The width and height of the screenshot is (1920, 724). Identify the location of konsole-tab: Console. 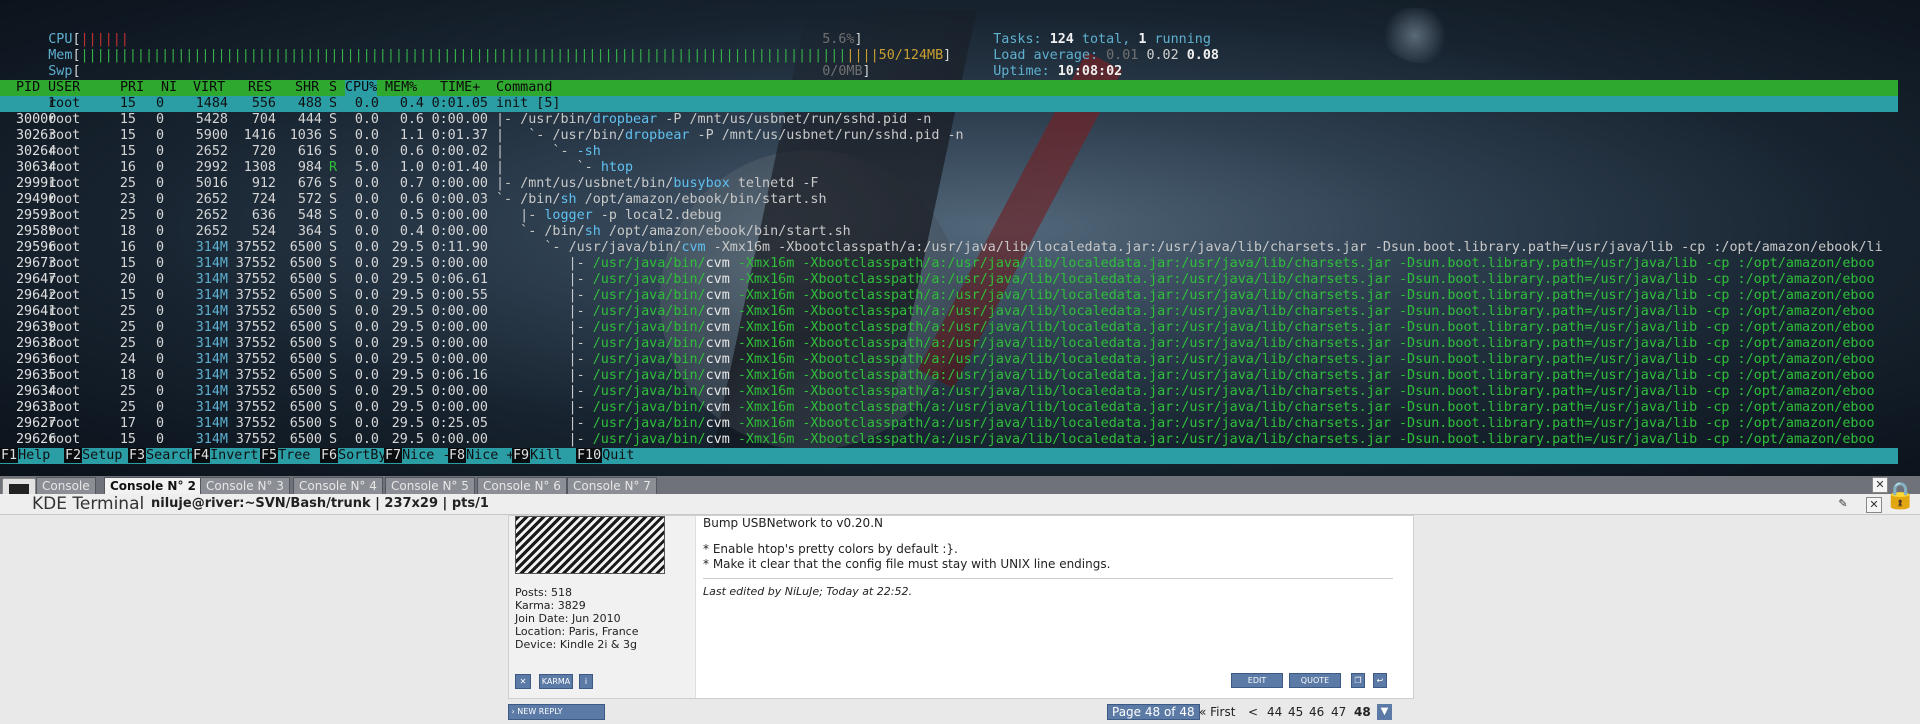
(66, 486).